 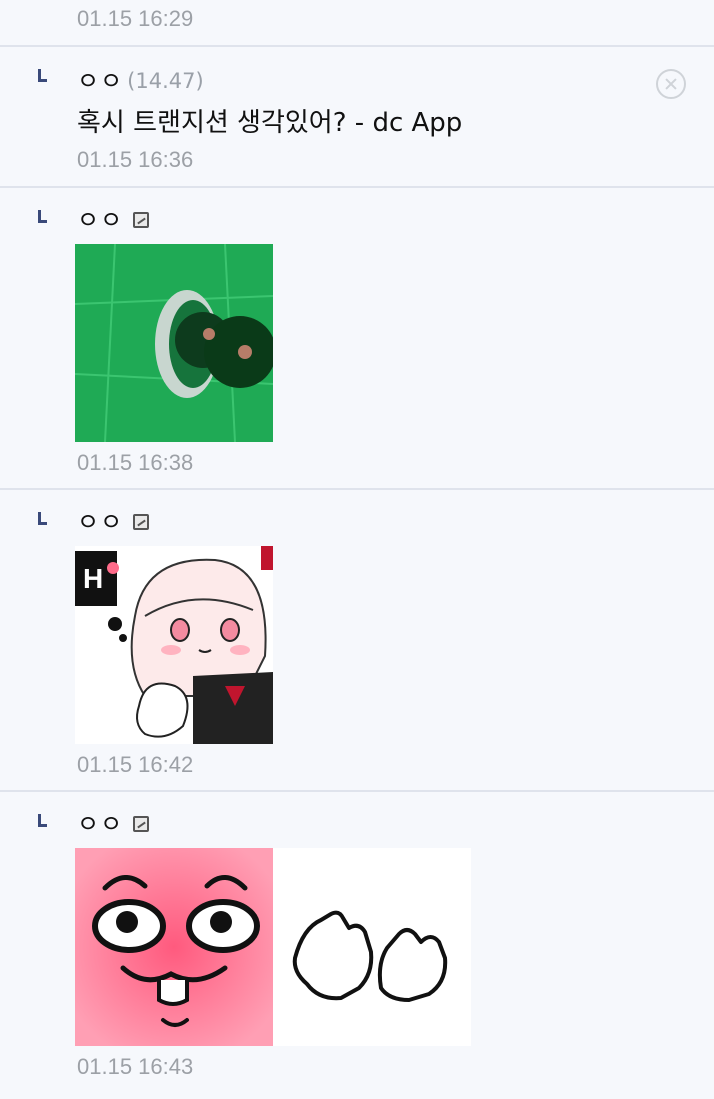 I want to click on dccon-green-door-knob, so click(x=174, y=343).